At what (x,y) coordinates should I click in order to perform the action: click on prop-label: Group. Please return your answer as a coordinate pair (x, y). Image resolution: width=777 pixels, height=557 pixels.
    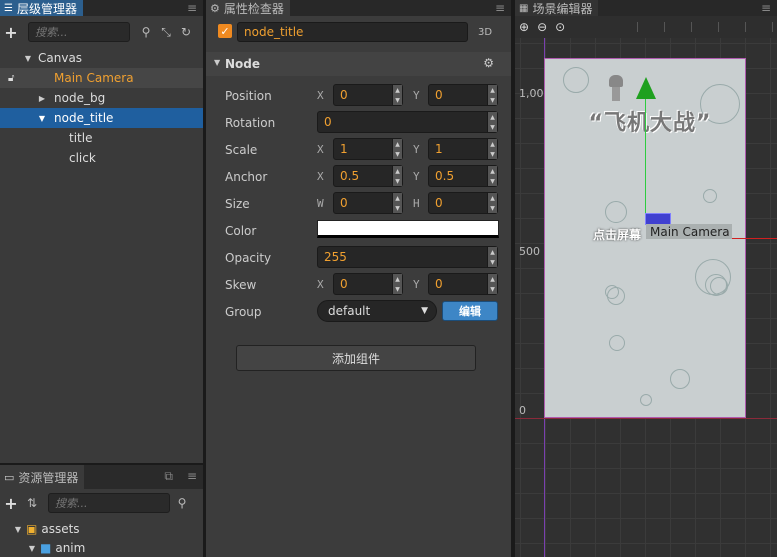
    Looking at the image, I should click on (243, 312).